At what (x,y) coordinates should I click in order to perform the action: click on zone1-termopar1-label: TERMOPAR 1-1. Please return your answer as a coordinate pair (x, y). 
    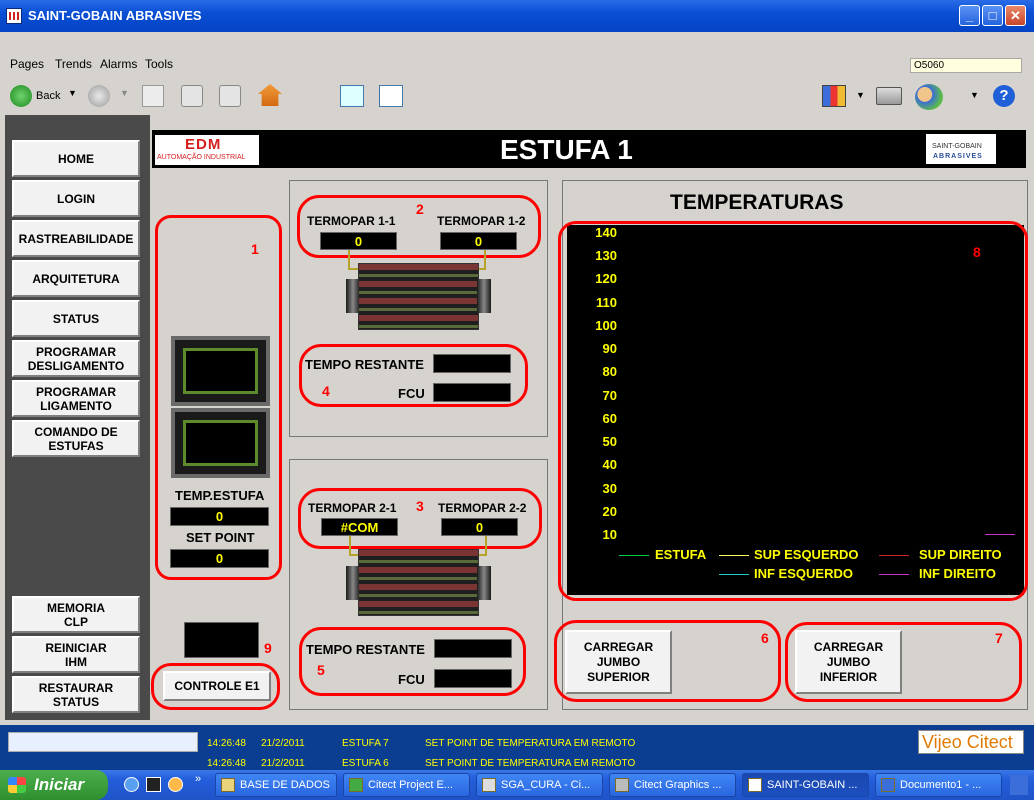
    Looking at the image, I should click on (351, 221).